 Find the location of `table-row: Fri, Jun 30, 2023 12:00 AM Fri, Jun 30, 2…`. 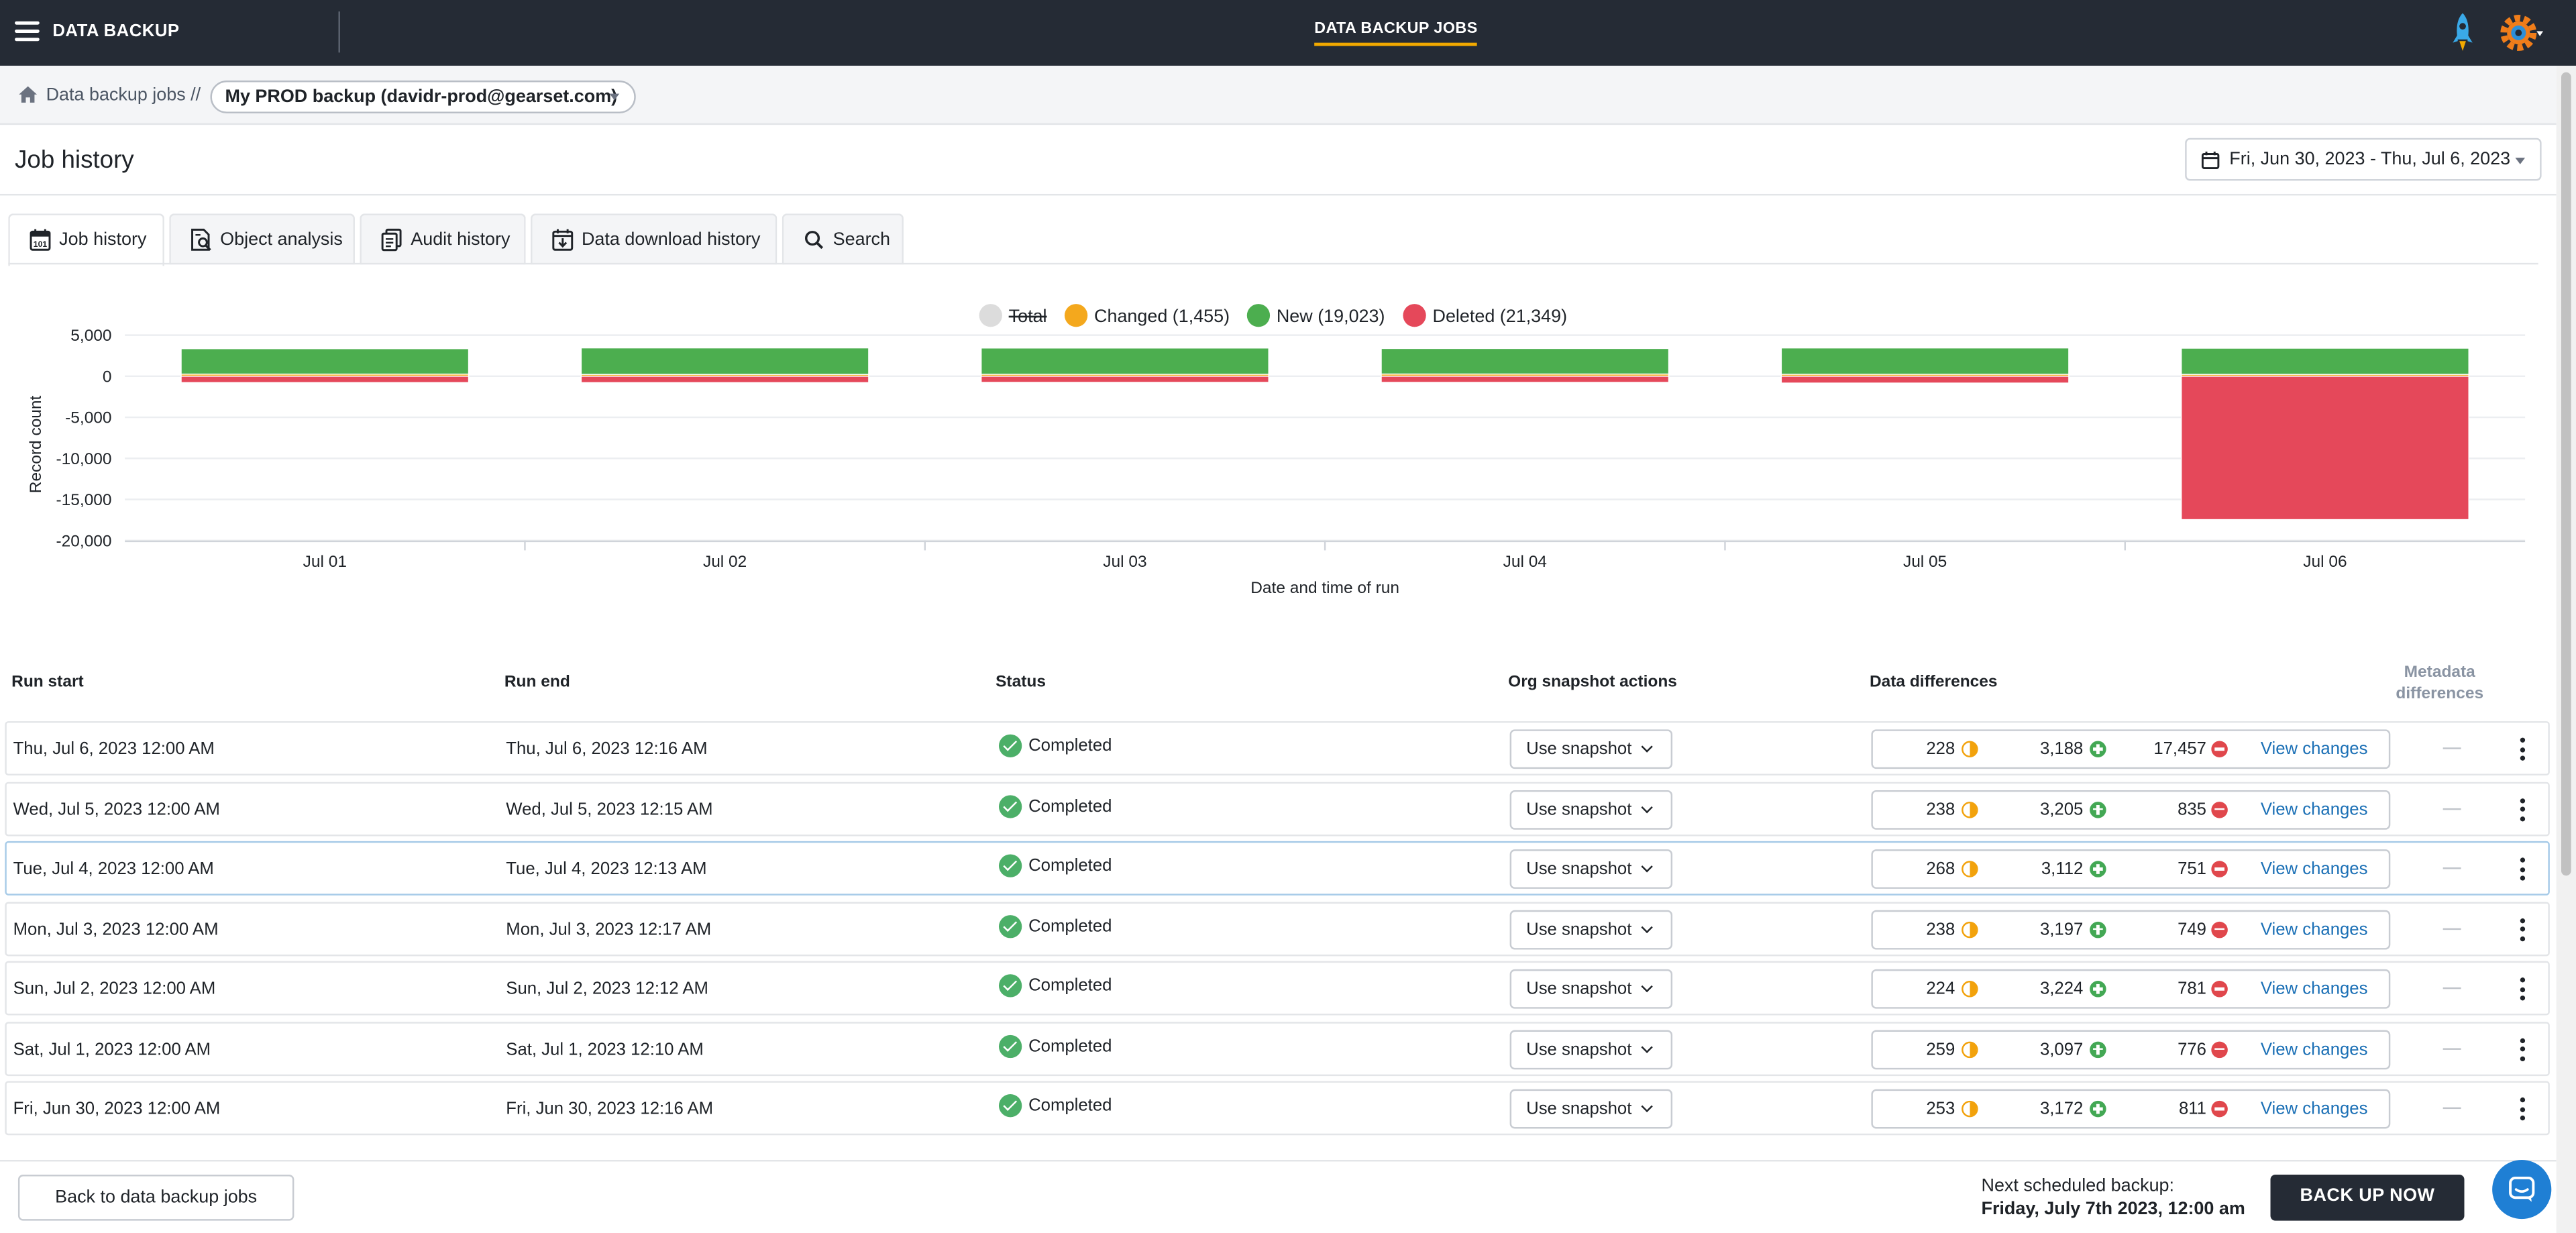

table-row: Fri, Jun 30, 2023 12:00 AM Fri, Jun 30, 2… is located at coordinates (1277, 1108).